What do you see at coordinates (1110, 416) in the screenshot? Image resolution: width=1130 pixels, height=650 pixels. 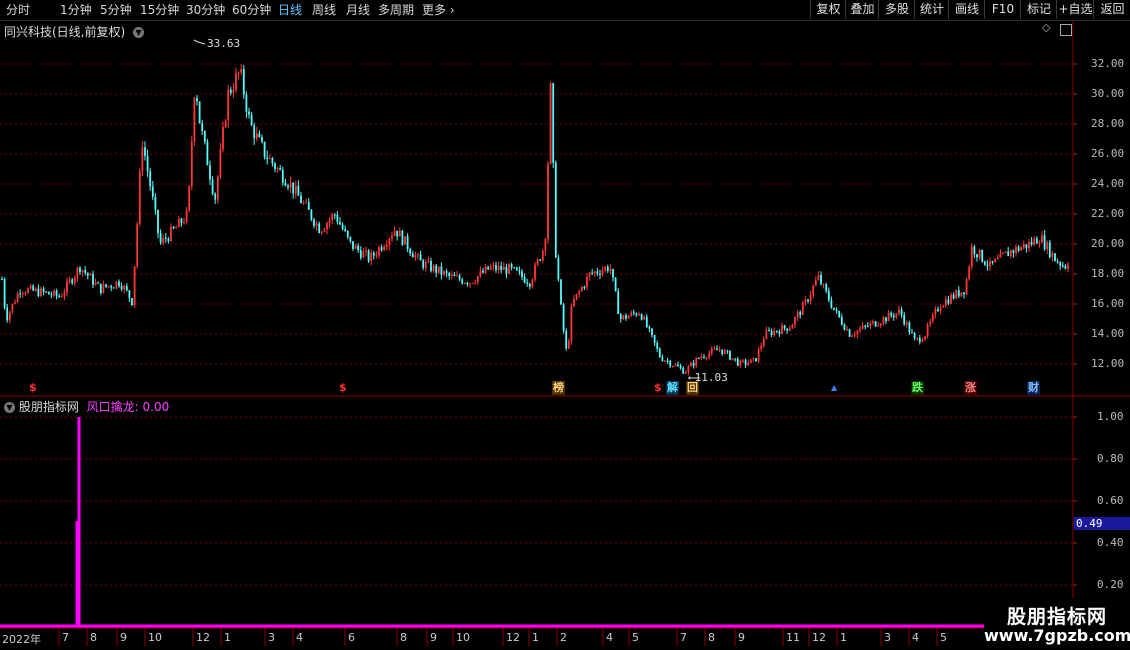 I see `indicator-axis-label: 1.00` at bounding box center [1110, 416].